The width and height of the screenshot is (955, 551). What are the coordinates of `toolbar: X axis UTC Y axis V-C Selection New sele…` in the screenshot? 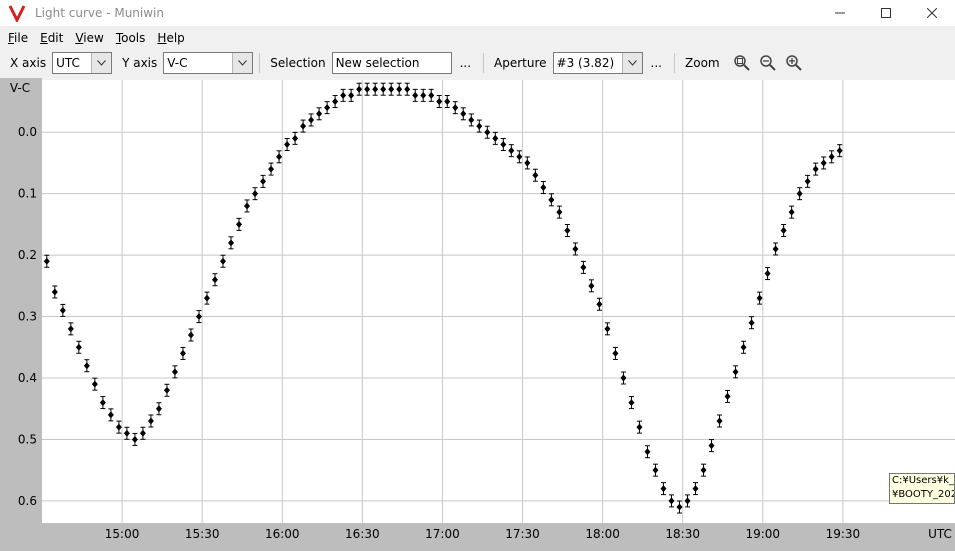 It's located at (477, 63).